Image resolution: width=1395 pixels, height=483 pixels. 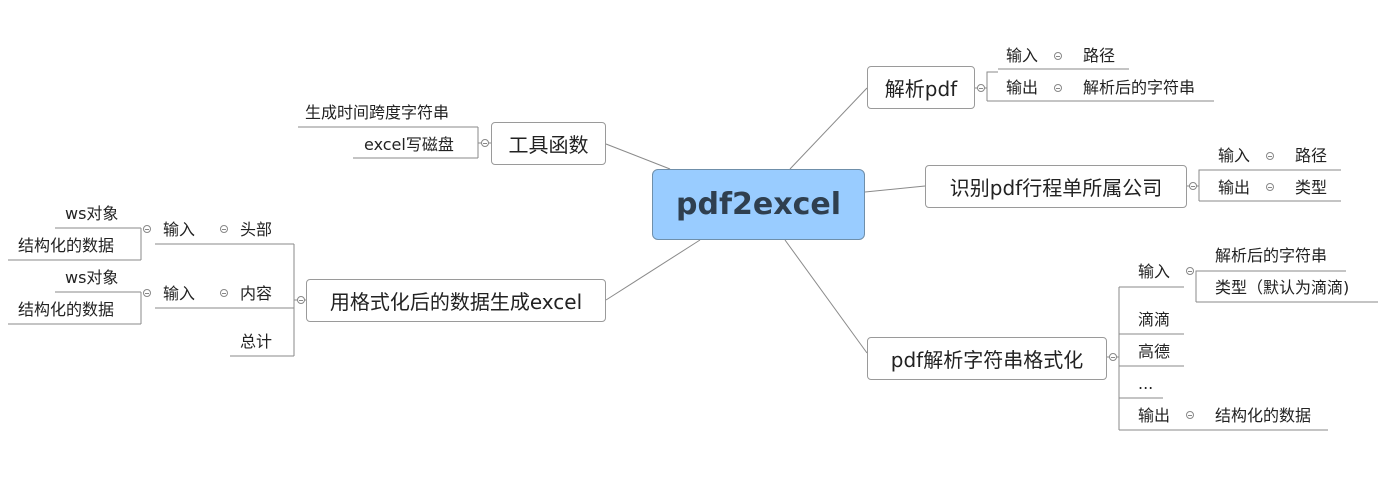 I want to click on format-output-label: 输出, so click(x=1154, y=415).